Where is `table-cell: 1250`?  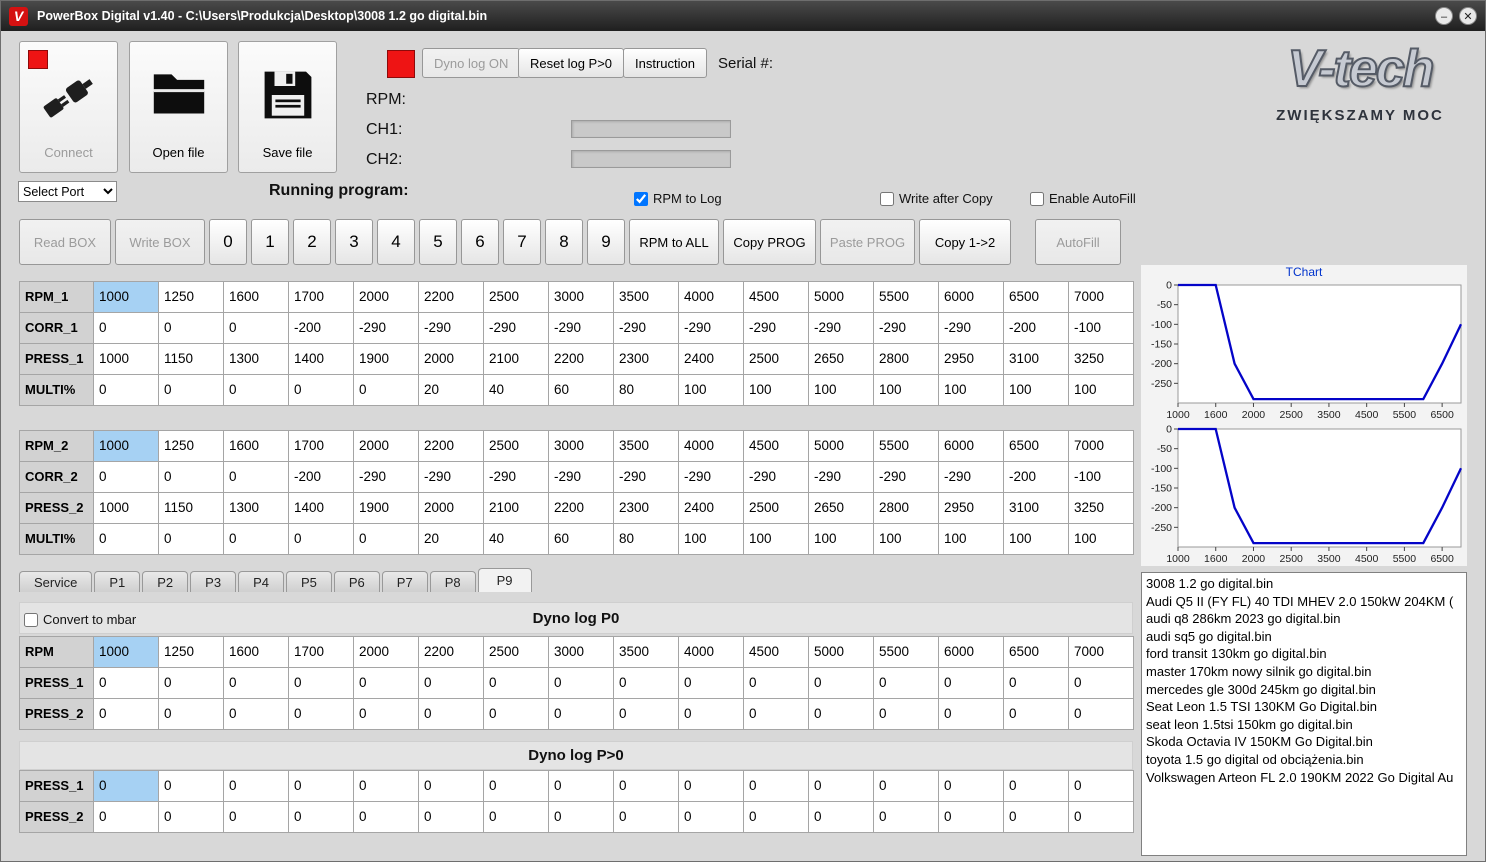
table-cell: 1250 is located at coordinates (191, 652).